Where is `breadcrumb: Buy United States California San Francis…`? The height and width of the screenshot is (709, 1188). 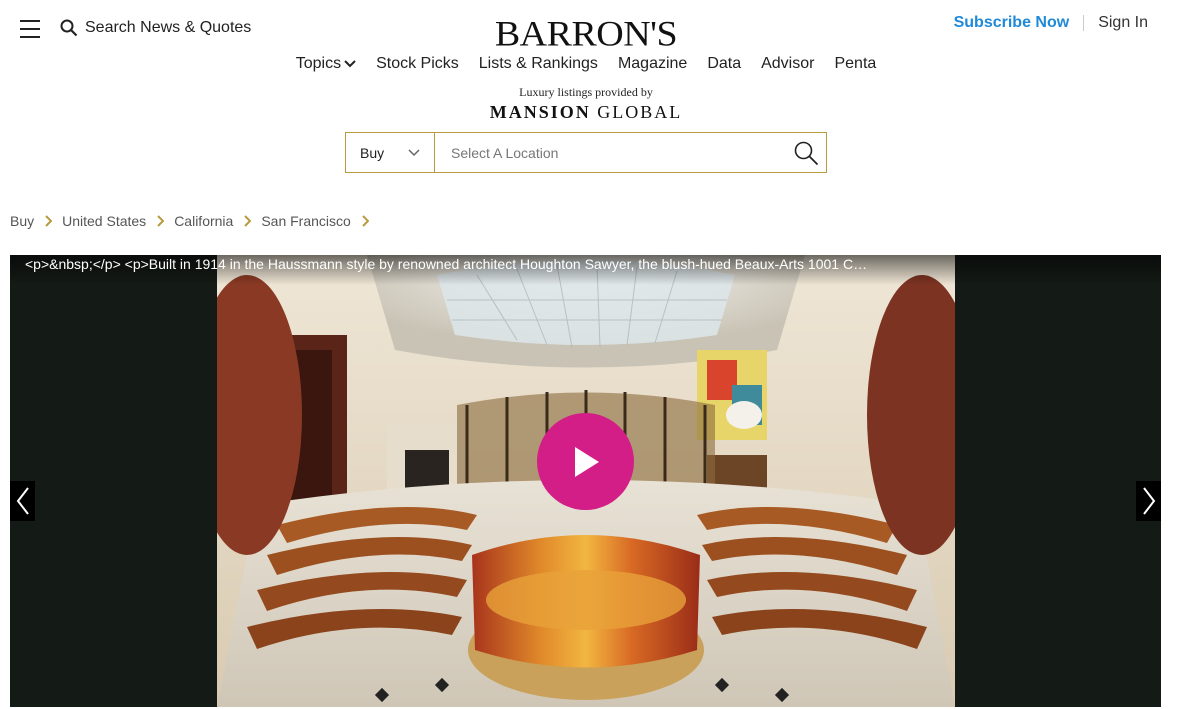 breadcrumb: Buy United States California San Francis… is located at coordinates (194, 221).